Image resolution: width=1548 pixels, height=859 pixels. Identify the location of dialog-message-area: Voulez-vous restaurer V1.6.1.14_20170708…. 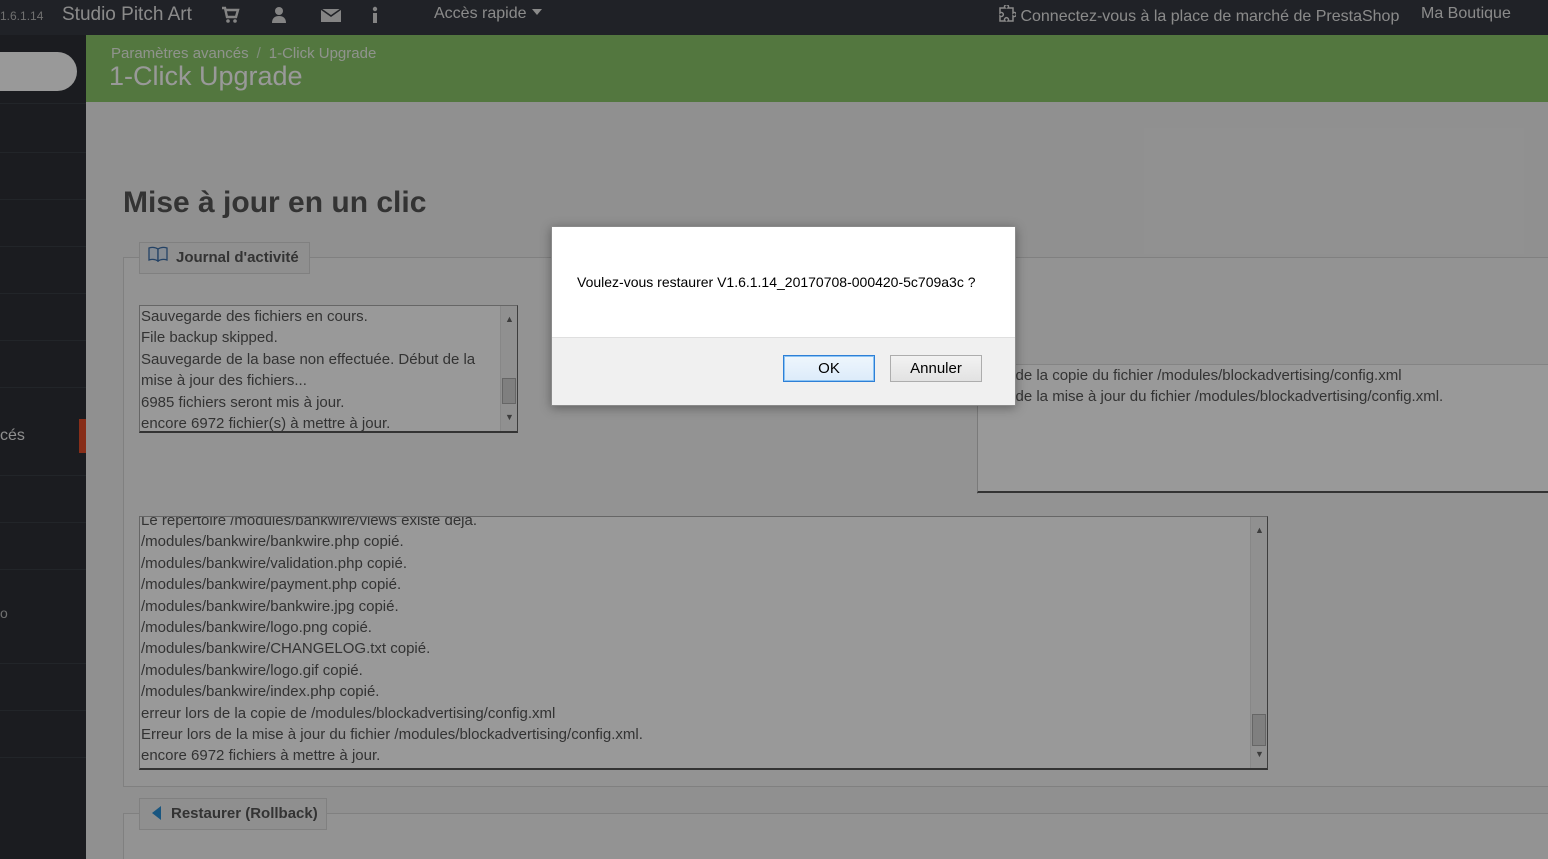
(783, 282).